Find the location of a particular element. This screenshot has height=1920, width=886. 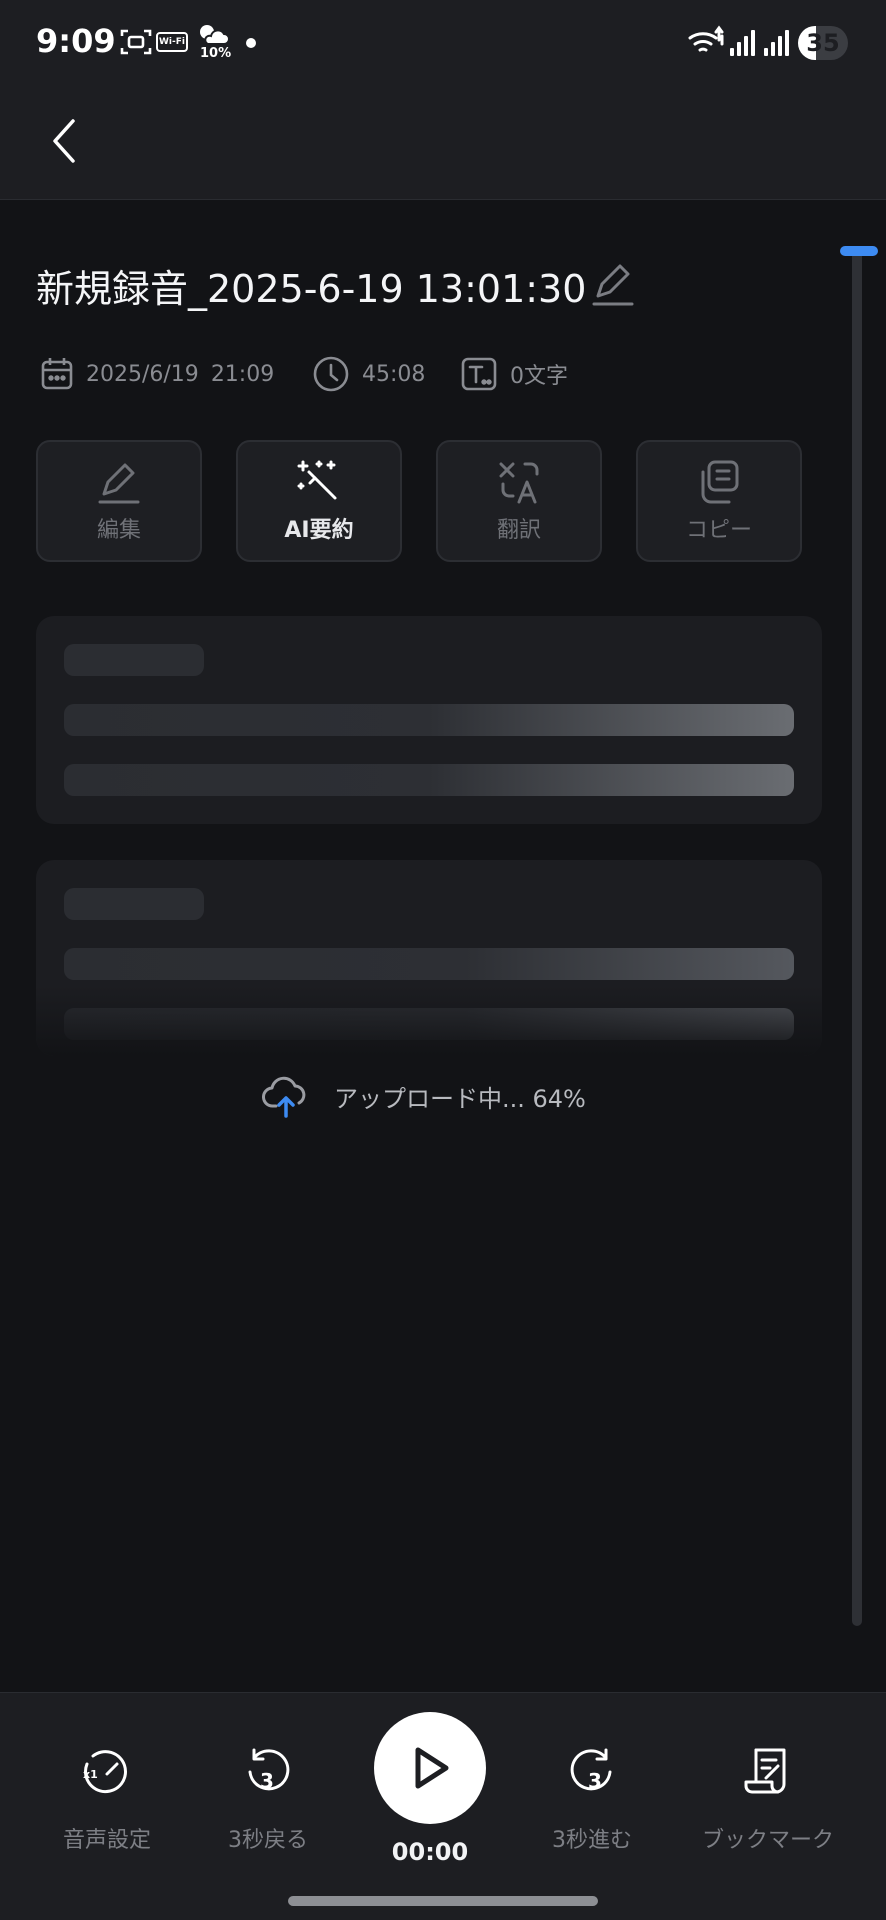

status-time: 9:09 is located at coordinates (76, 41).